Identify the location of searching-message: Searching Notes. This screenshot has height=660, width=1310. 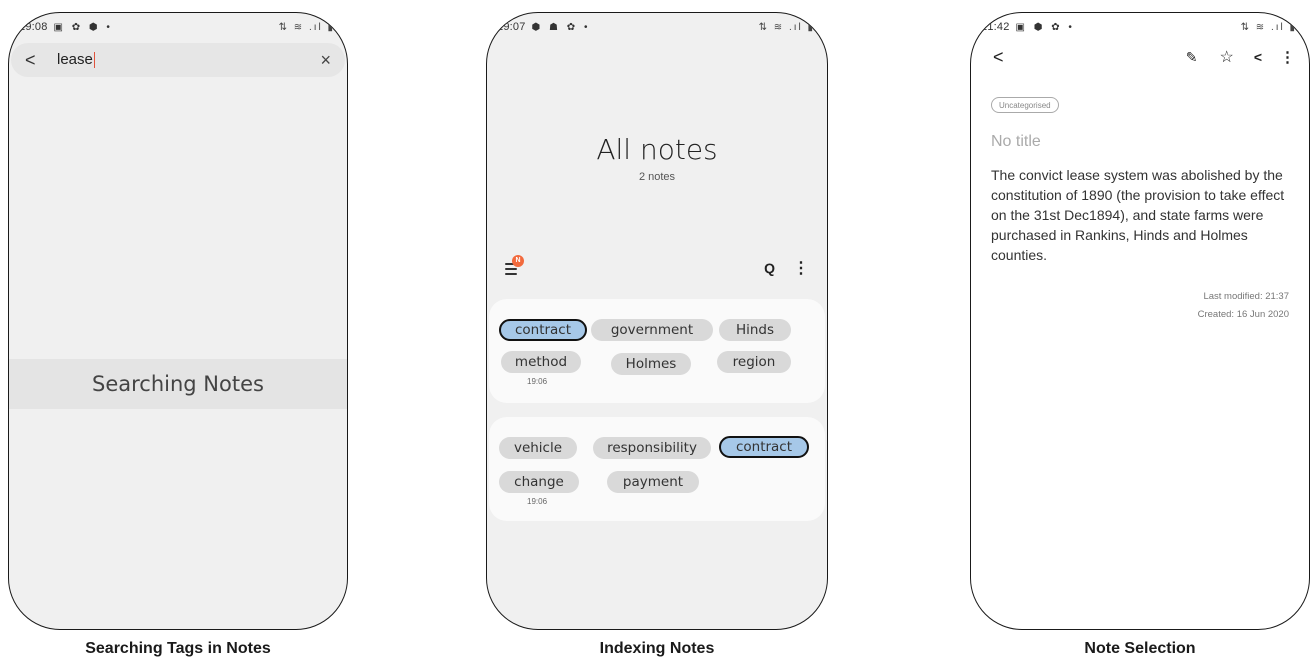
(178, 384).